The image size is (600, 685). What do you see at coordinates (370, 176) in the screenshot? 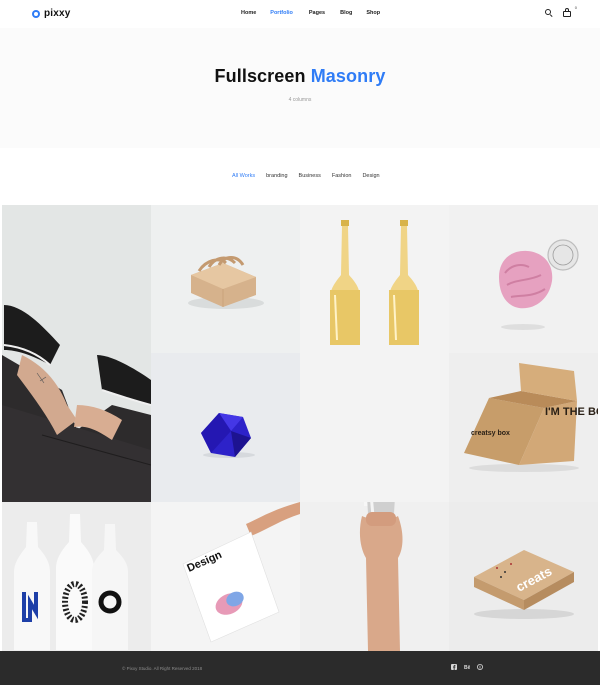
I see `filter-design: Design` at bounding box center [370, 176].